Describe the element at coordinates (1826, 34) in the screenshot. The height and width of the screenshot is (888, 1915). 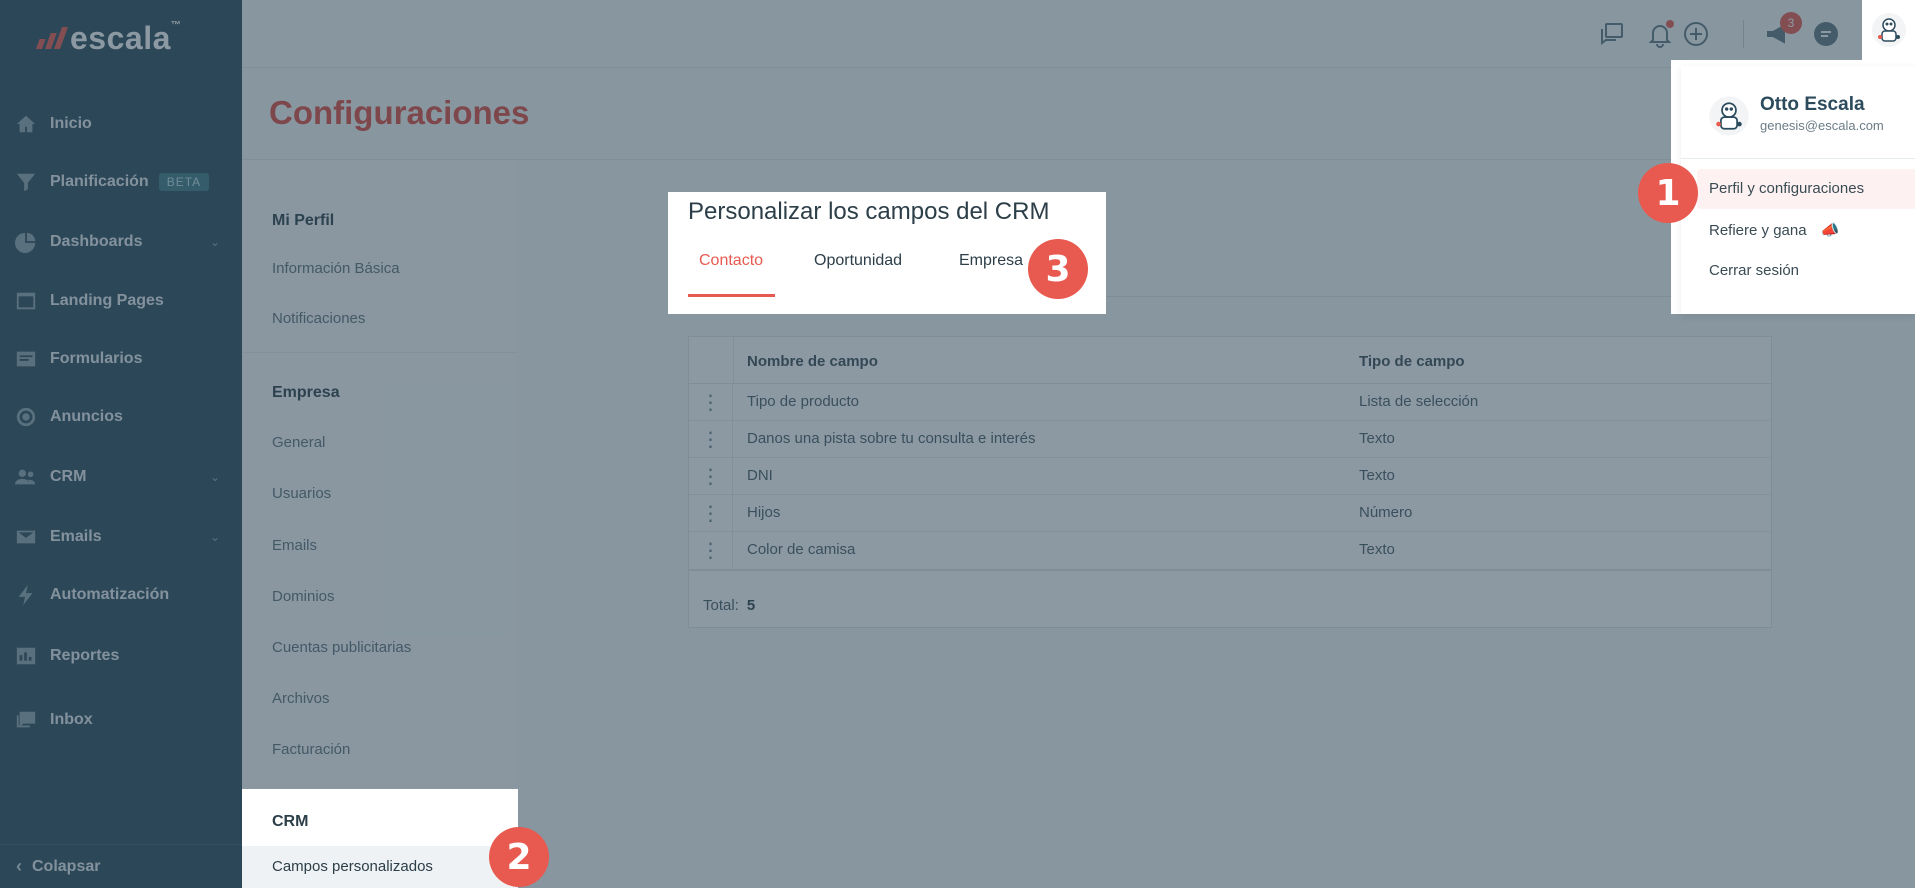
I see `support-chat-icon` at that location.